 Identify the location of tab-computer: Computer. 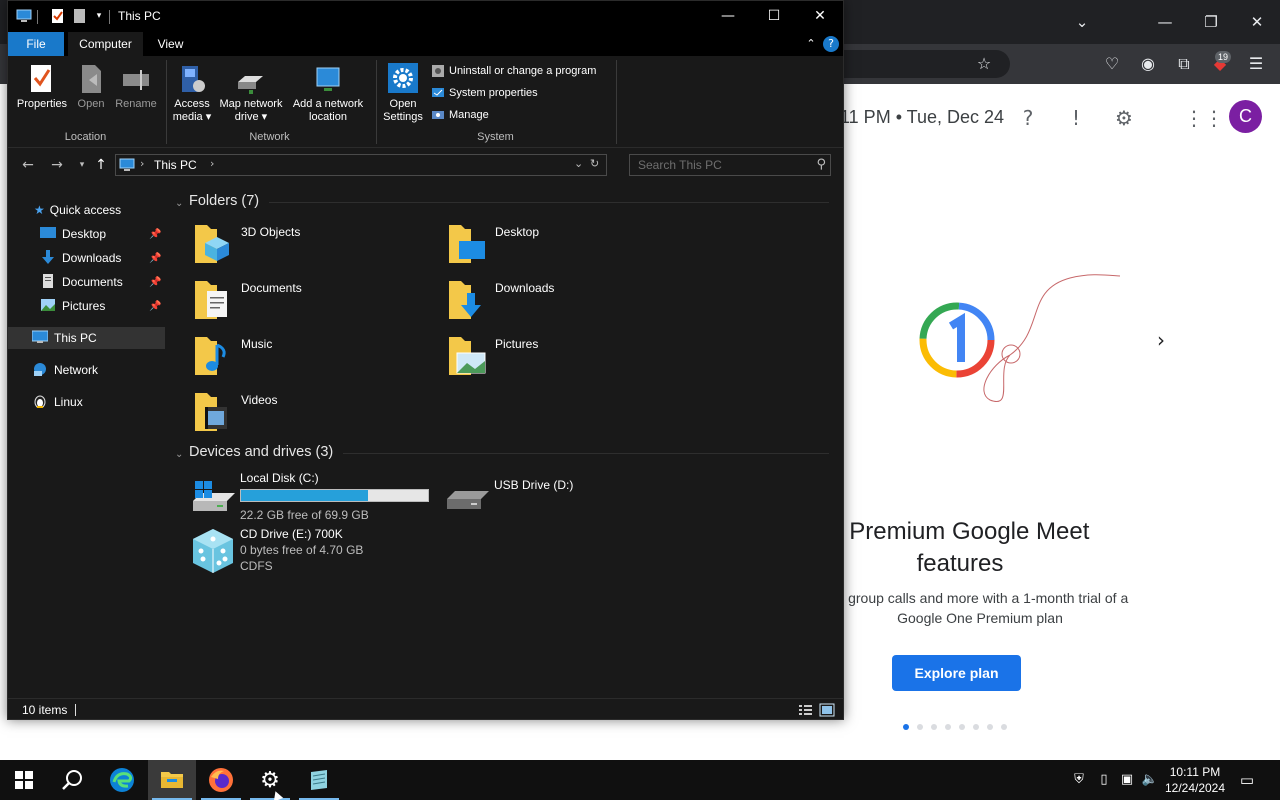
(105, 44).